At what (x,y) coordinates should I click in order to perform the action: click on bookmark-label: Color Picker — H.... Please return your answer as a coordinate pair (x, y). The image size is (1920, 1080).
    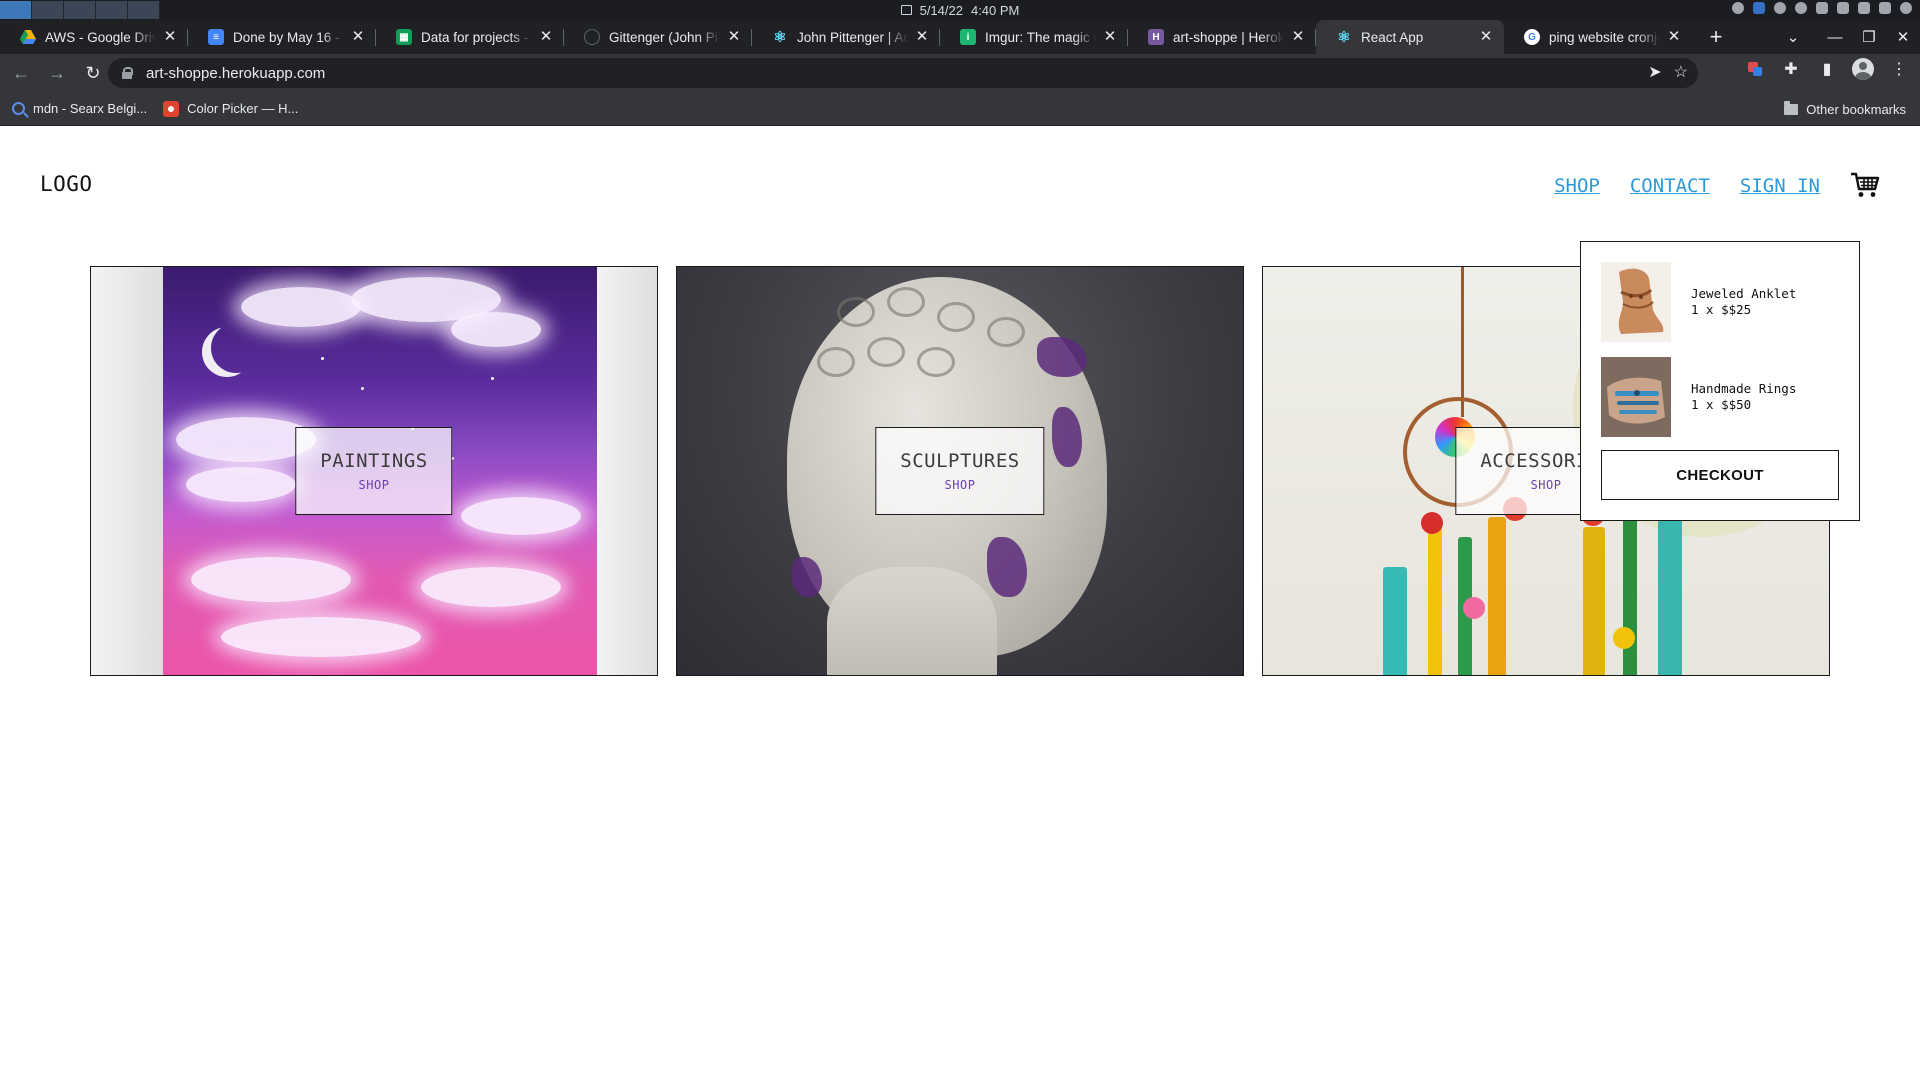
    Looking at the image, I should click on (243, 108).